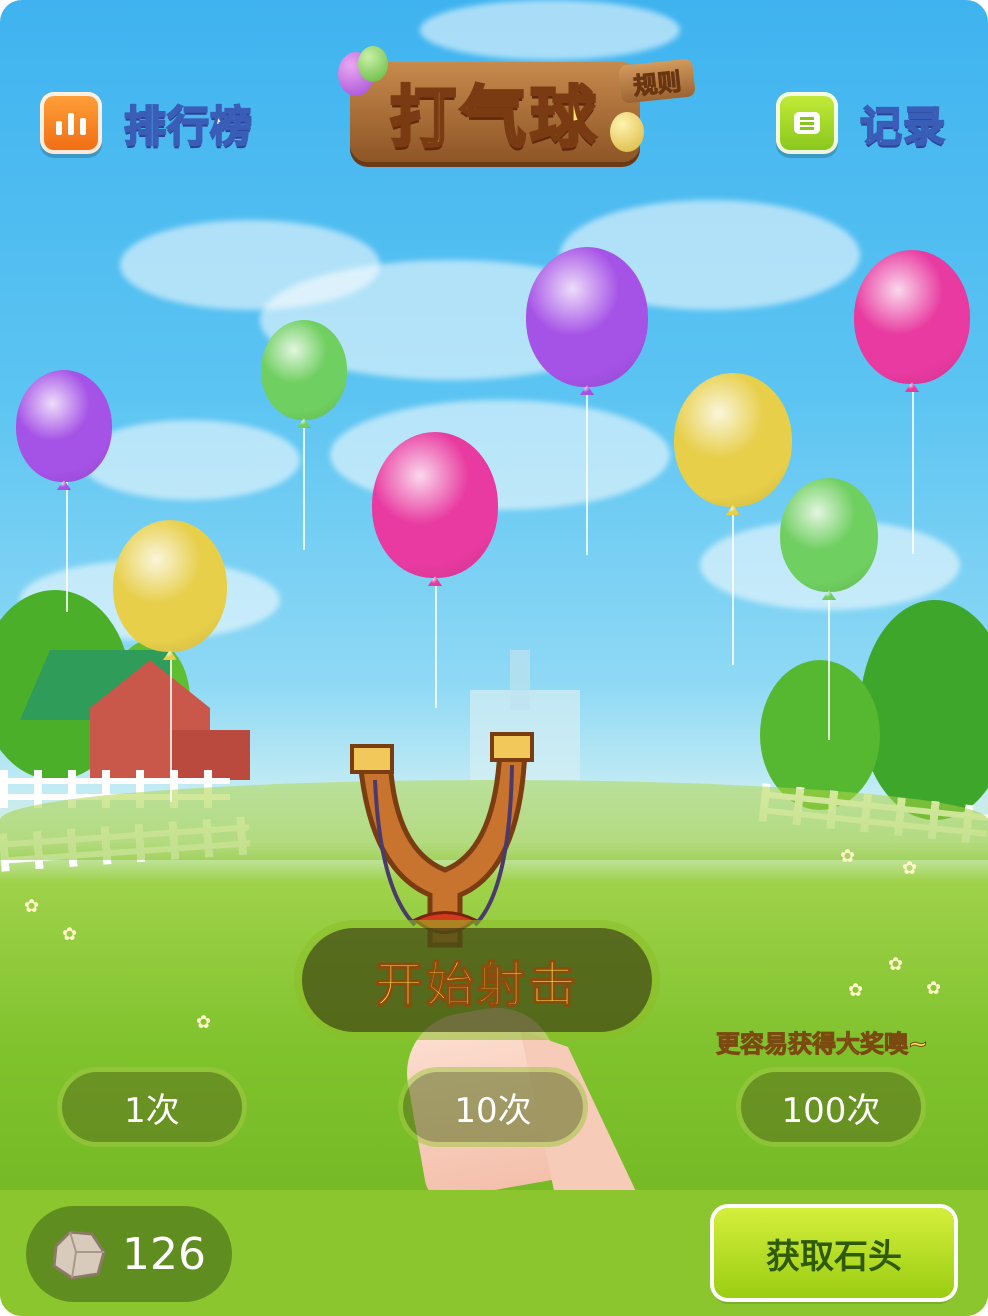 The height and width of the screenshot is (1316, 988). What do you see at coordinates (822, 1044) in the screenshot?
I see `hint-text: 更容易获得大奖噢~` at bounding box center [822, 1044].